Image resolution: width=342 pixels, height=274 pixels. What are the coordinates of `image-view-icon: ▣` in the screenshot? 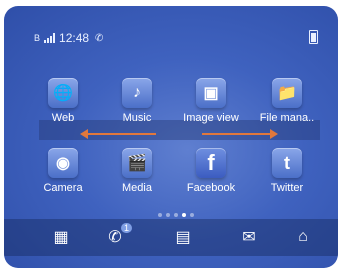 It's located at (211, 93).